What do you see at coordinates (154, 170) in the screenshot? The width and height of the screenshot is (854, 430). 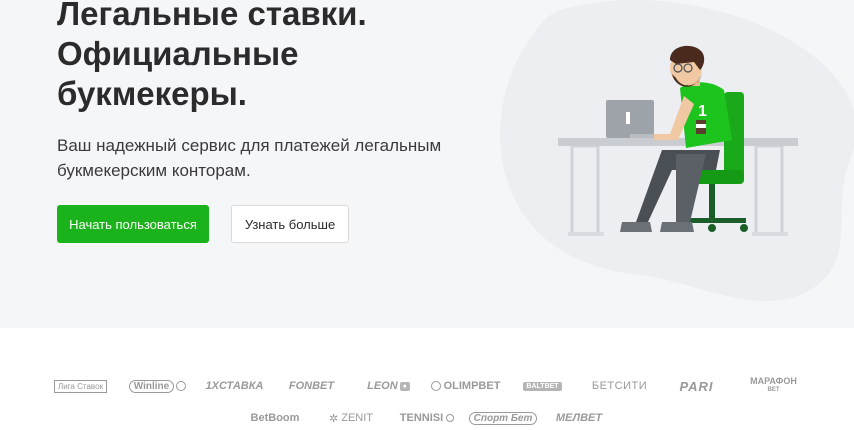 I see `subtitle-line-2: букмекерским конторам.` at bounding box center [154, 170].